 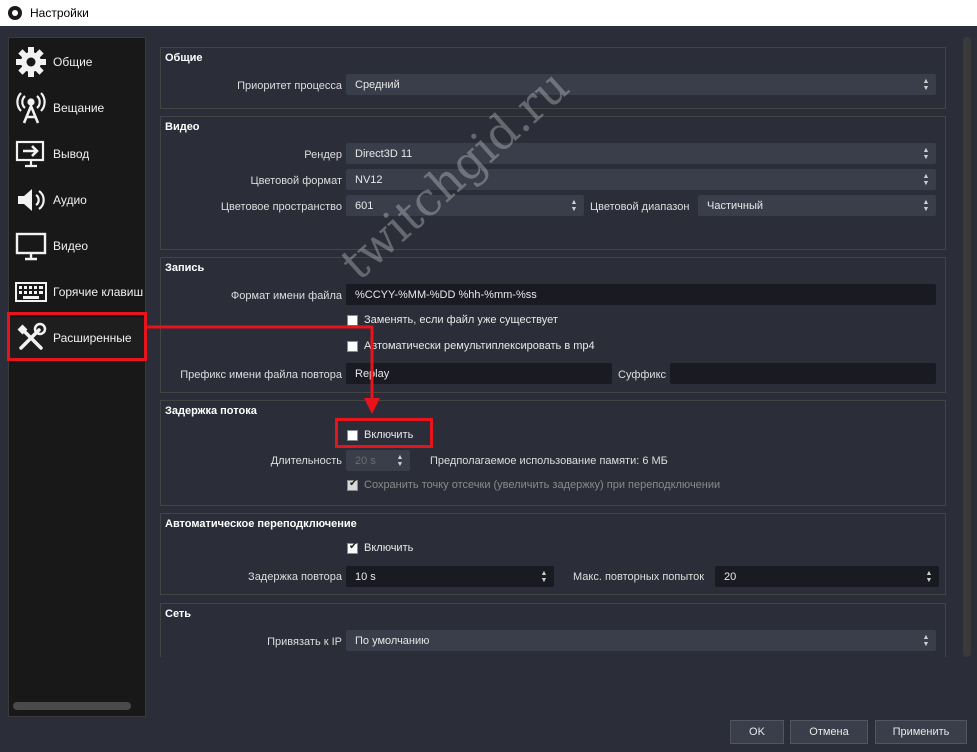 What do you see at coordinates (757, 732) in the screenshot?
I see `ok-button: OK` at bounding box center [757, 732].